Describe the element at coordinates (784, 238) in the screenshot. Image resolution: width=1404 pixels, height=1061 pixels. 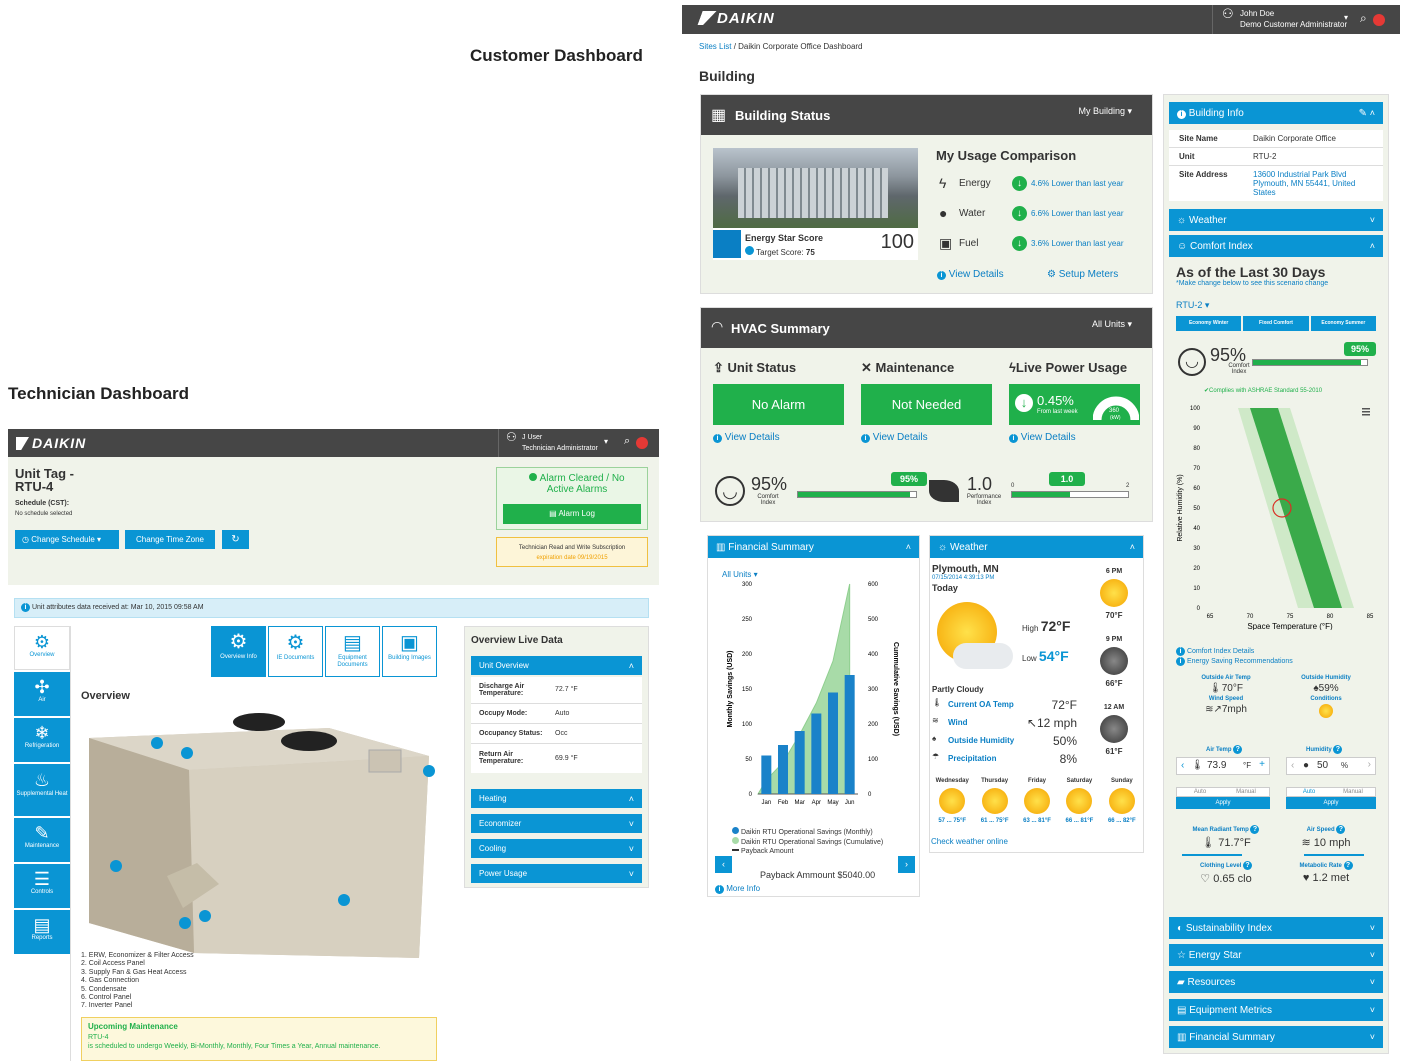
I see `energy-star-label: Energy Star Score` at that location.